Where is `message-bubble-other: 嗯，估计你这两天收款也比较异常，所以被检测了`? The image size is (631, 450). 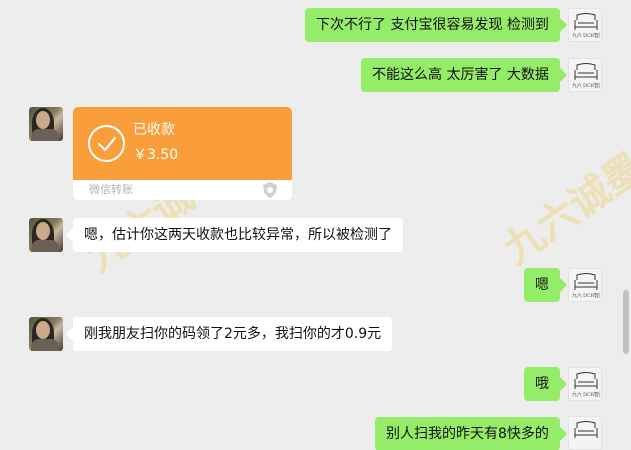 message-bubble-other: 嗯，估计你这两天收款也比较异常，所以被检测了 is located at coordinates (238, 235).